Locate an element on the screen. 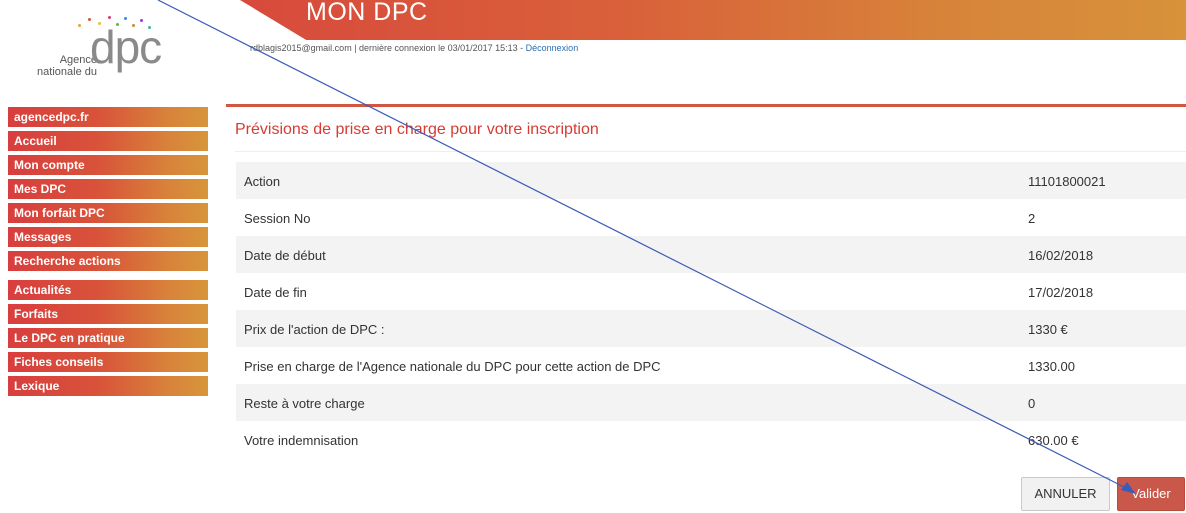  table-row: Votre indemnisation 630.00 € is located at coordinates (711, 439).